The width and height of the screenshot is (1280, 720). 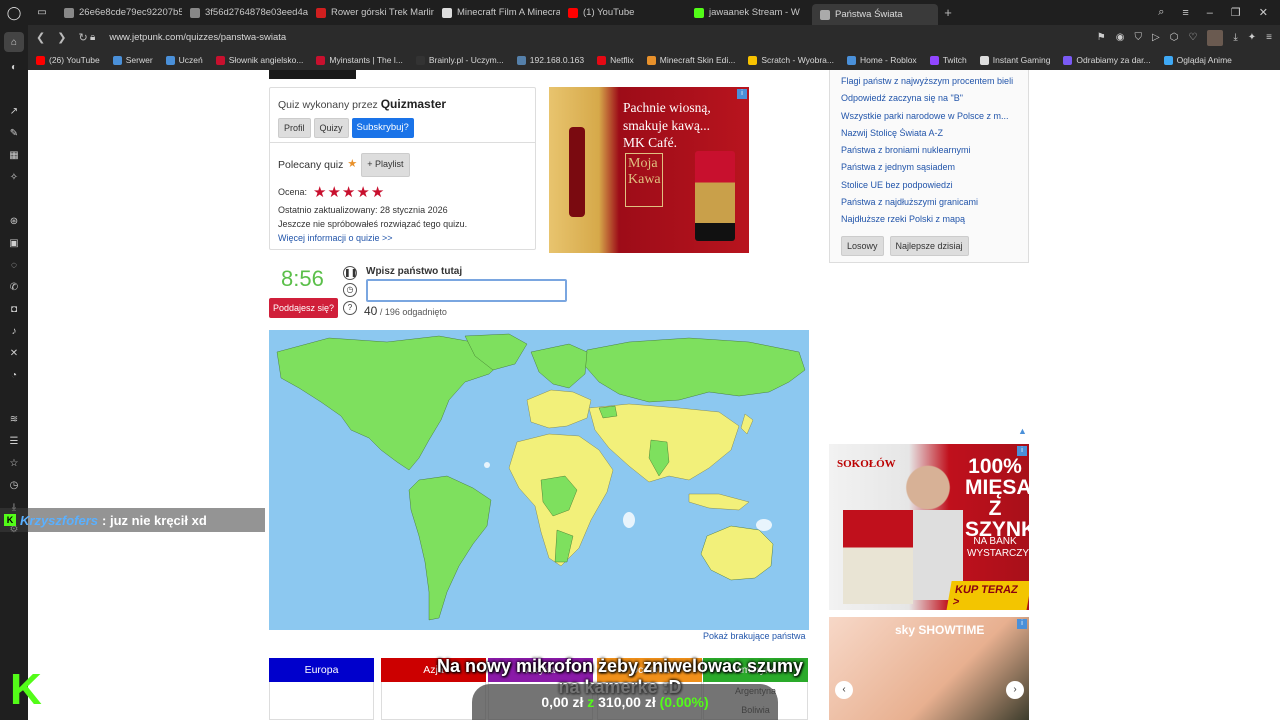 What do you see at coordinates (1138, 37) in the screenshot?
I see `shield-icon: ⛉` at bounding box center [1138, 37].